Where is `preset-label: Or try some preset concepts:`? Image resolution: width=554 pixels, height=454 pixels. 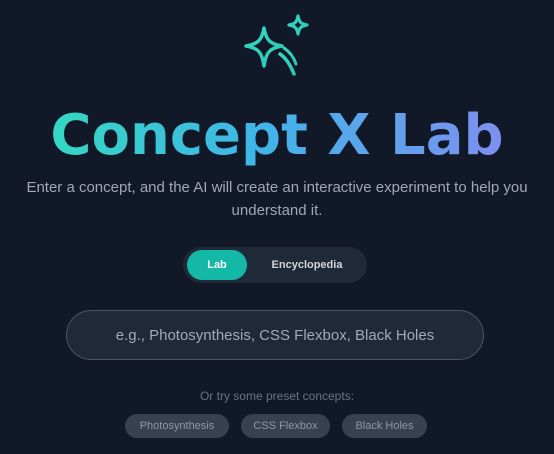 preset-label: Or try some preset concepts: is located at coordinates (277, 396).